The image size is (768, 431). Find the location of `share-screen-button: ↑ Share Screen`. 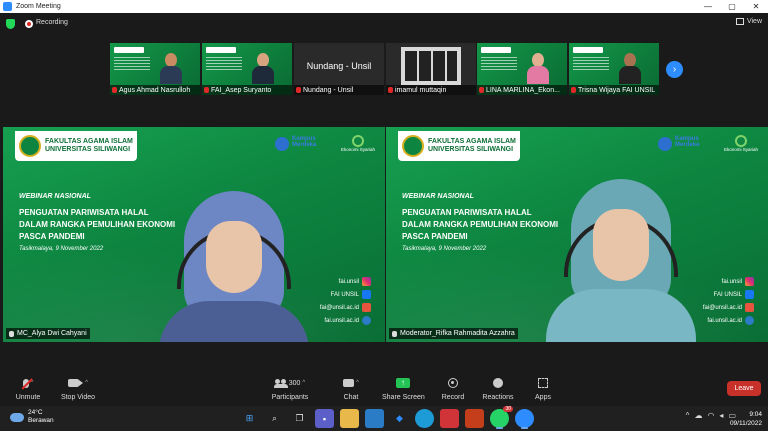

share-screen-button: ↑ Share Screen is located at coordinates (403, 388).